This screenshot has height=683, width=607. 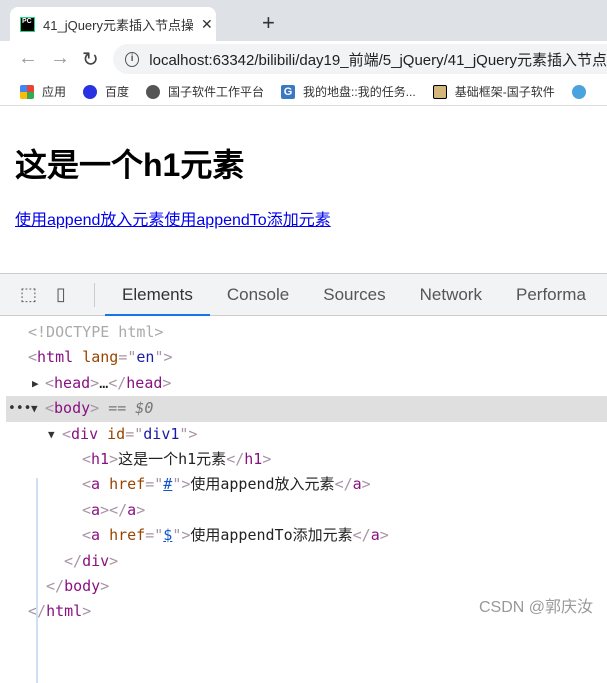 I want to click on append-to-link: 使用appendTo添加元素, so click(x=247, y=220).